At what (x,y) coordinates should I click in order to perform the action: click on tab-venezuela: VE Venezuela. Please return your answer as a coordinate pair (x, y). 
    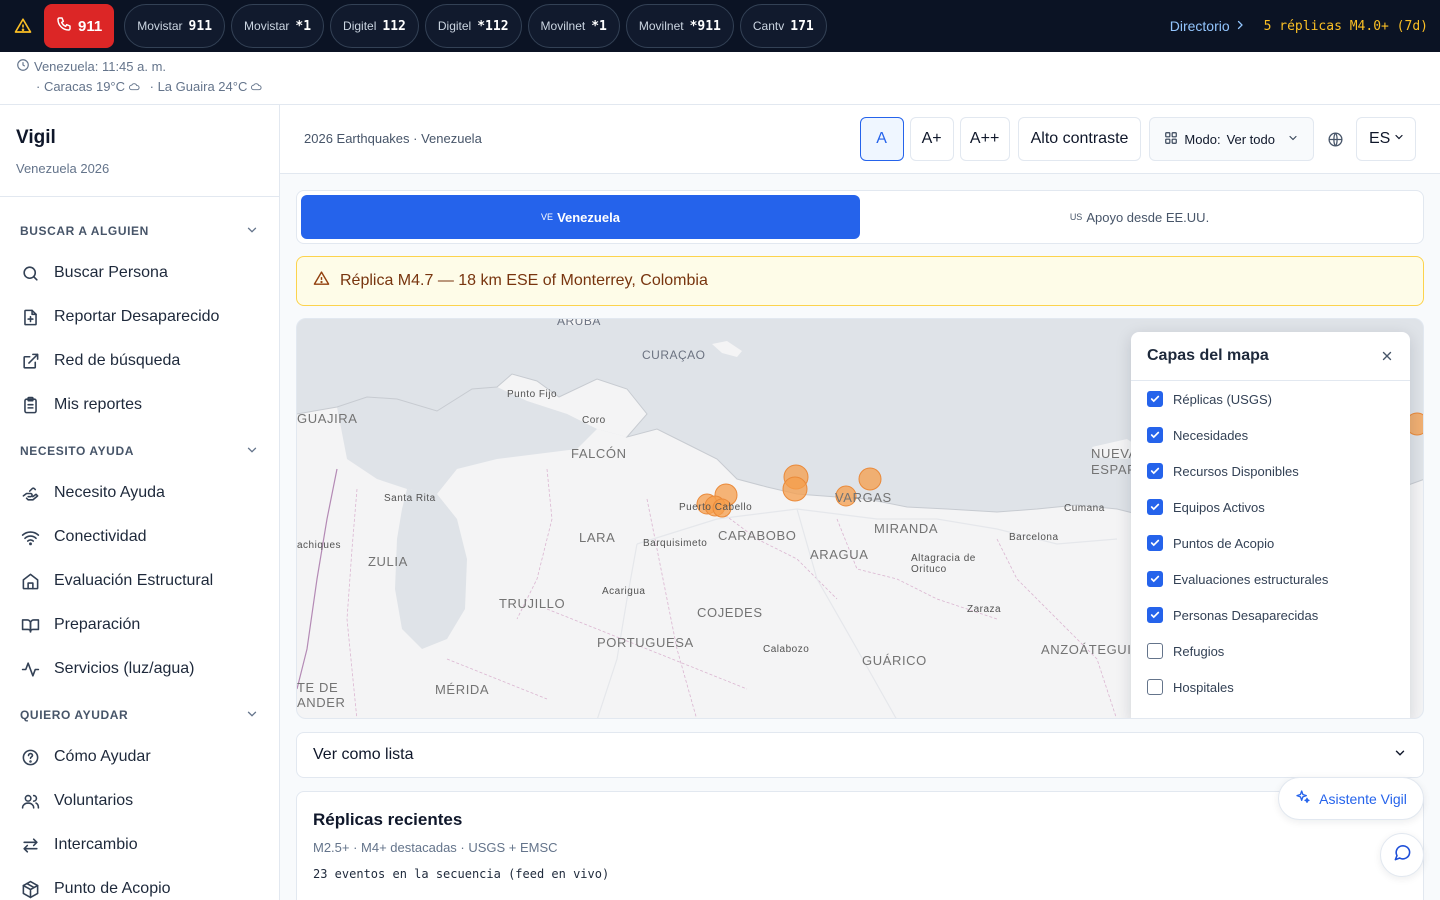
    Looking at the image, I should click on (580, 217).